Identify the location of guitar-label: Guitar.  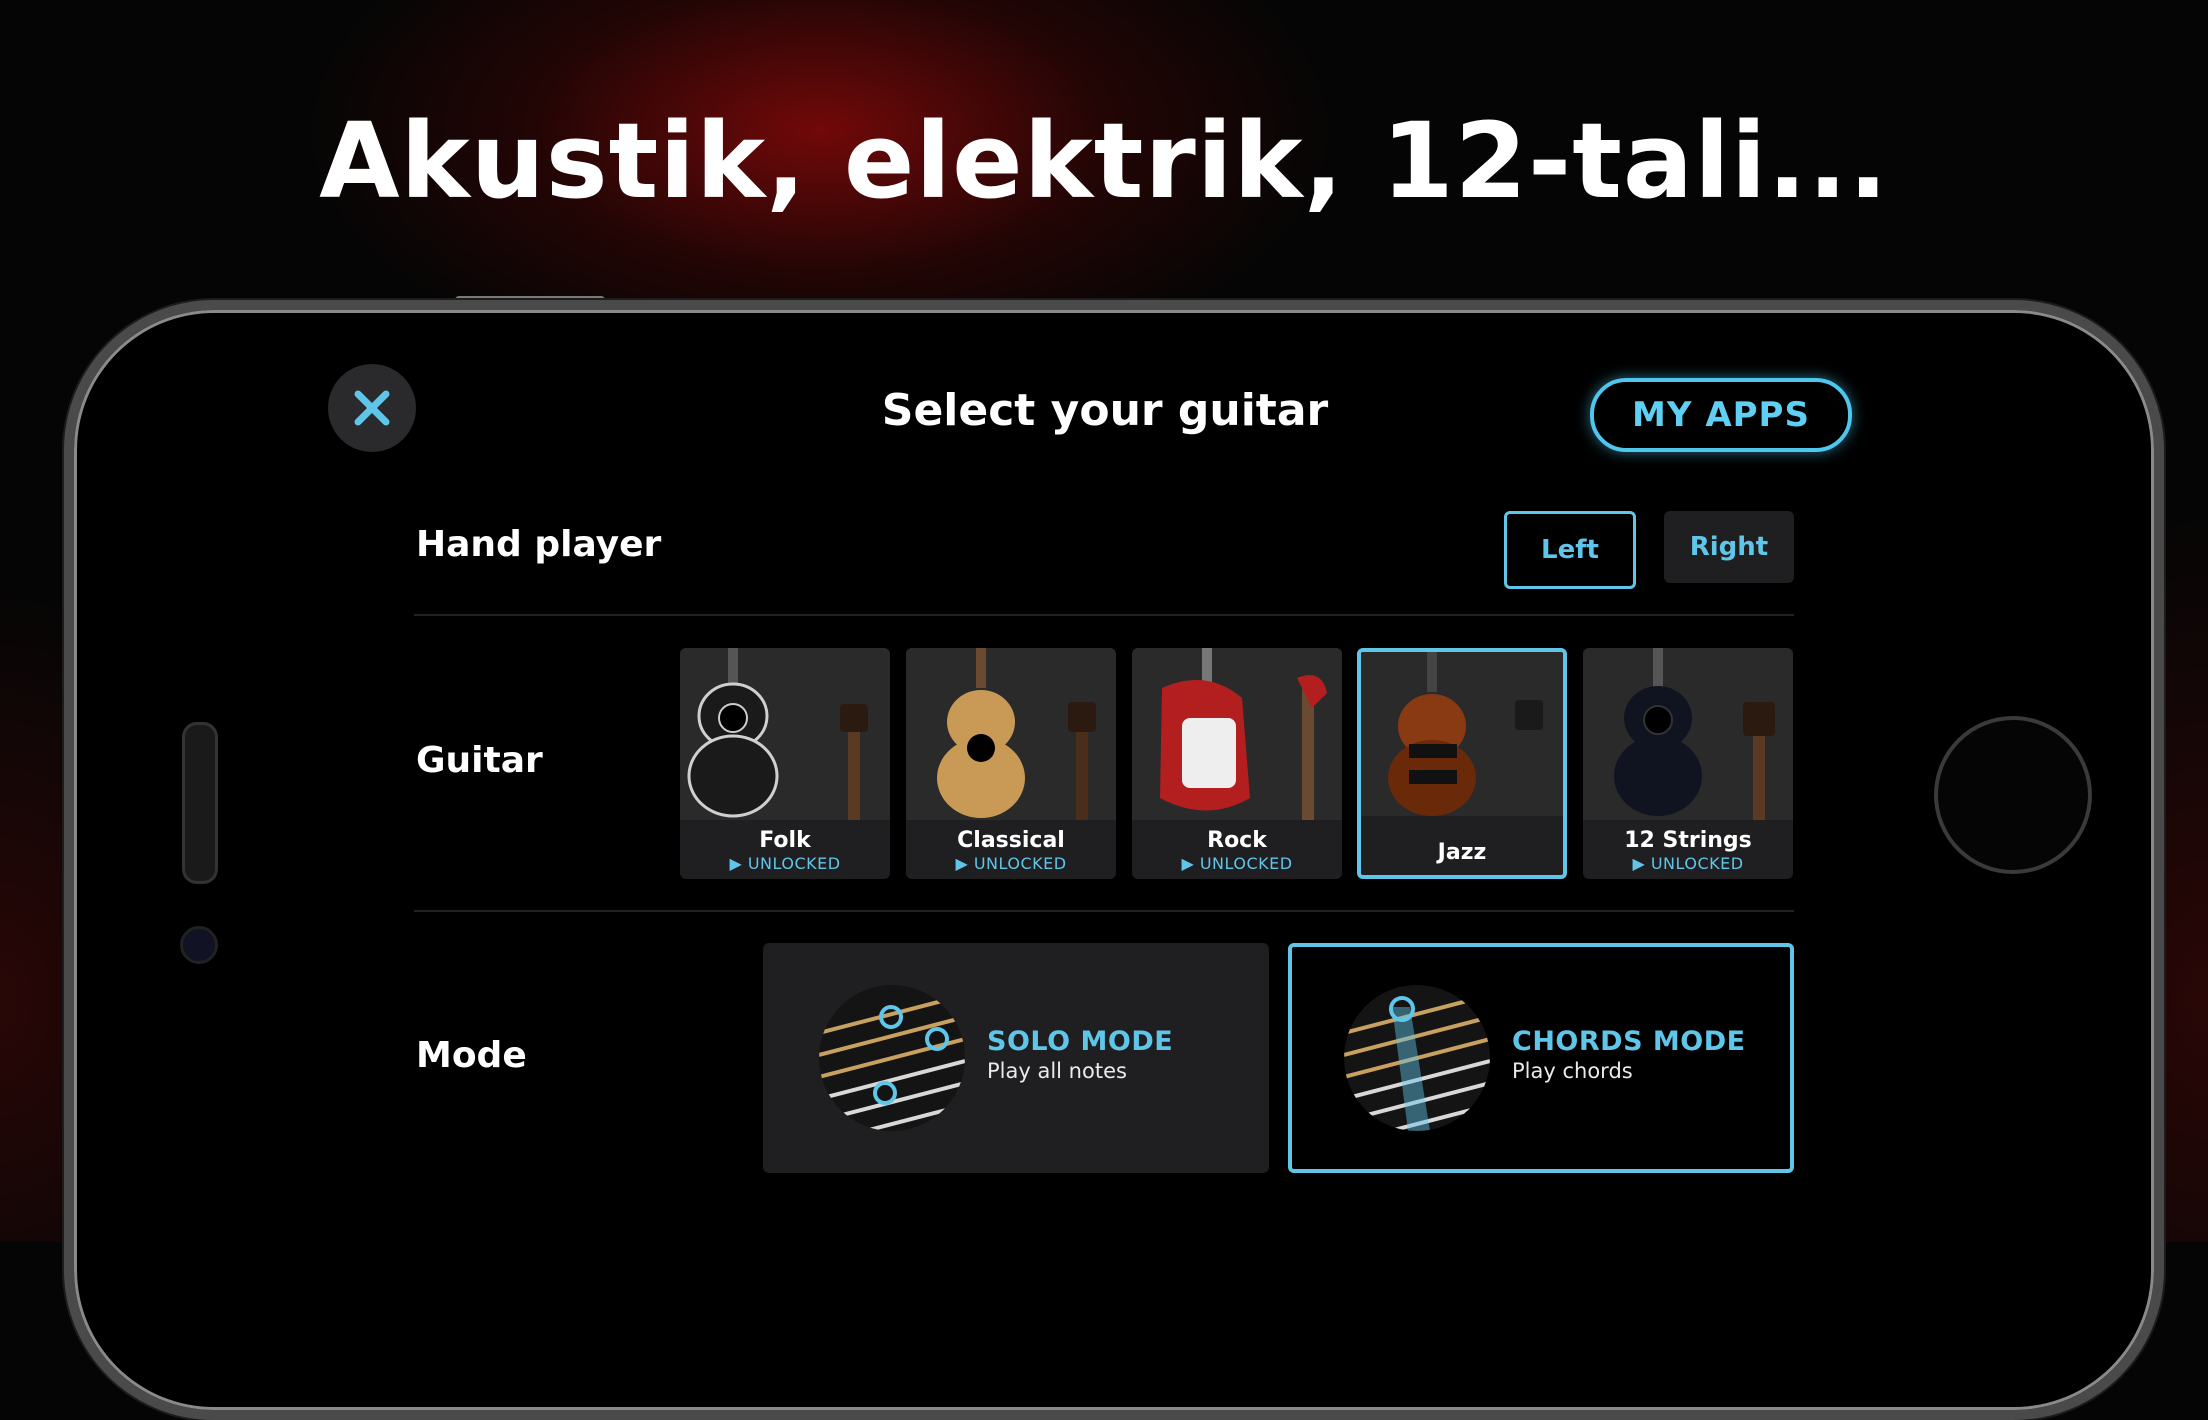
(479, 760).